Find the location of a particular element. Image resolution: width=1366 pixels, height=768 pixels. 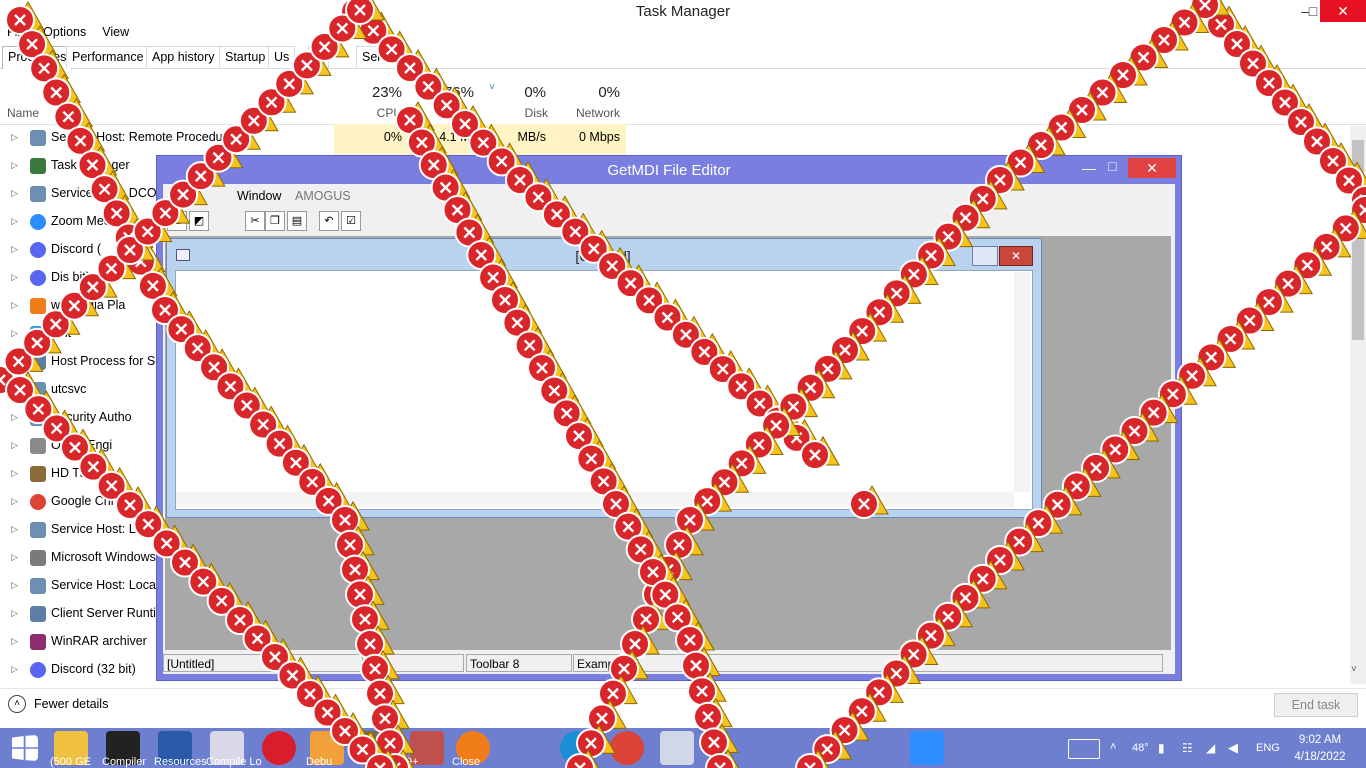

table-row: ▷ Service Host: Remote Procedu is located at coordinates (676, 138).